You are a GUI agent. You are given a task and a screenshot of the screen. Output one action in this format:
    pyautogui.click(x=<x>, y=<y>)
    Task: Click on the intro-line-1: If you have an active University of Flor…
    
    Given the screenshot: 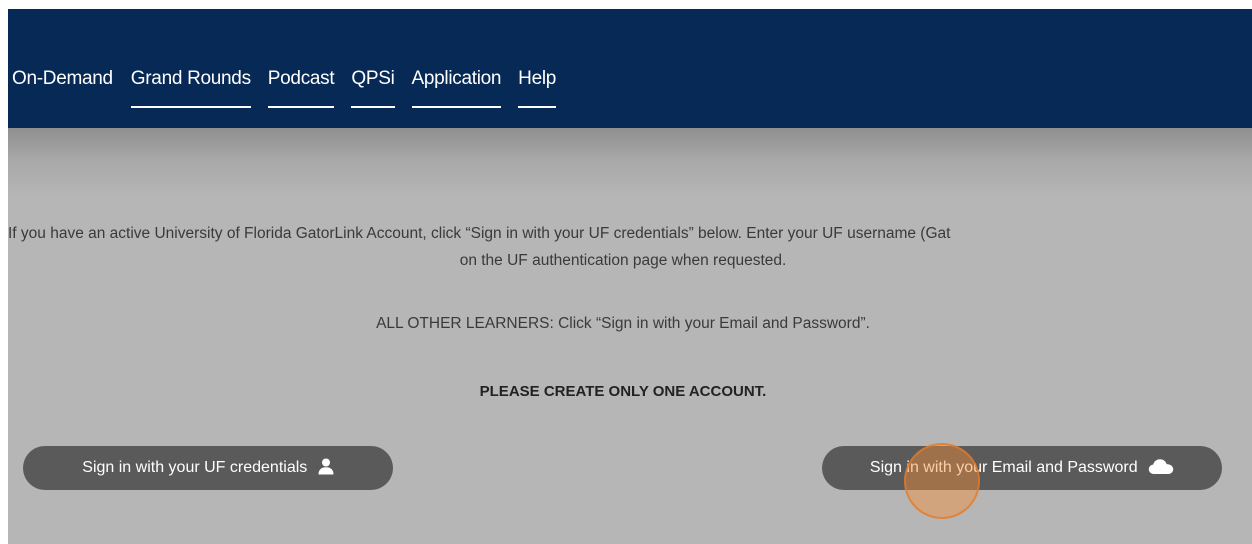 What is the action you would take?
    pyautogui.click(x=479, y=233)
    